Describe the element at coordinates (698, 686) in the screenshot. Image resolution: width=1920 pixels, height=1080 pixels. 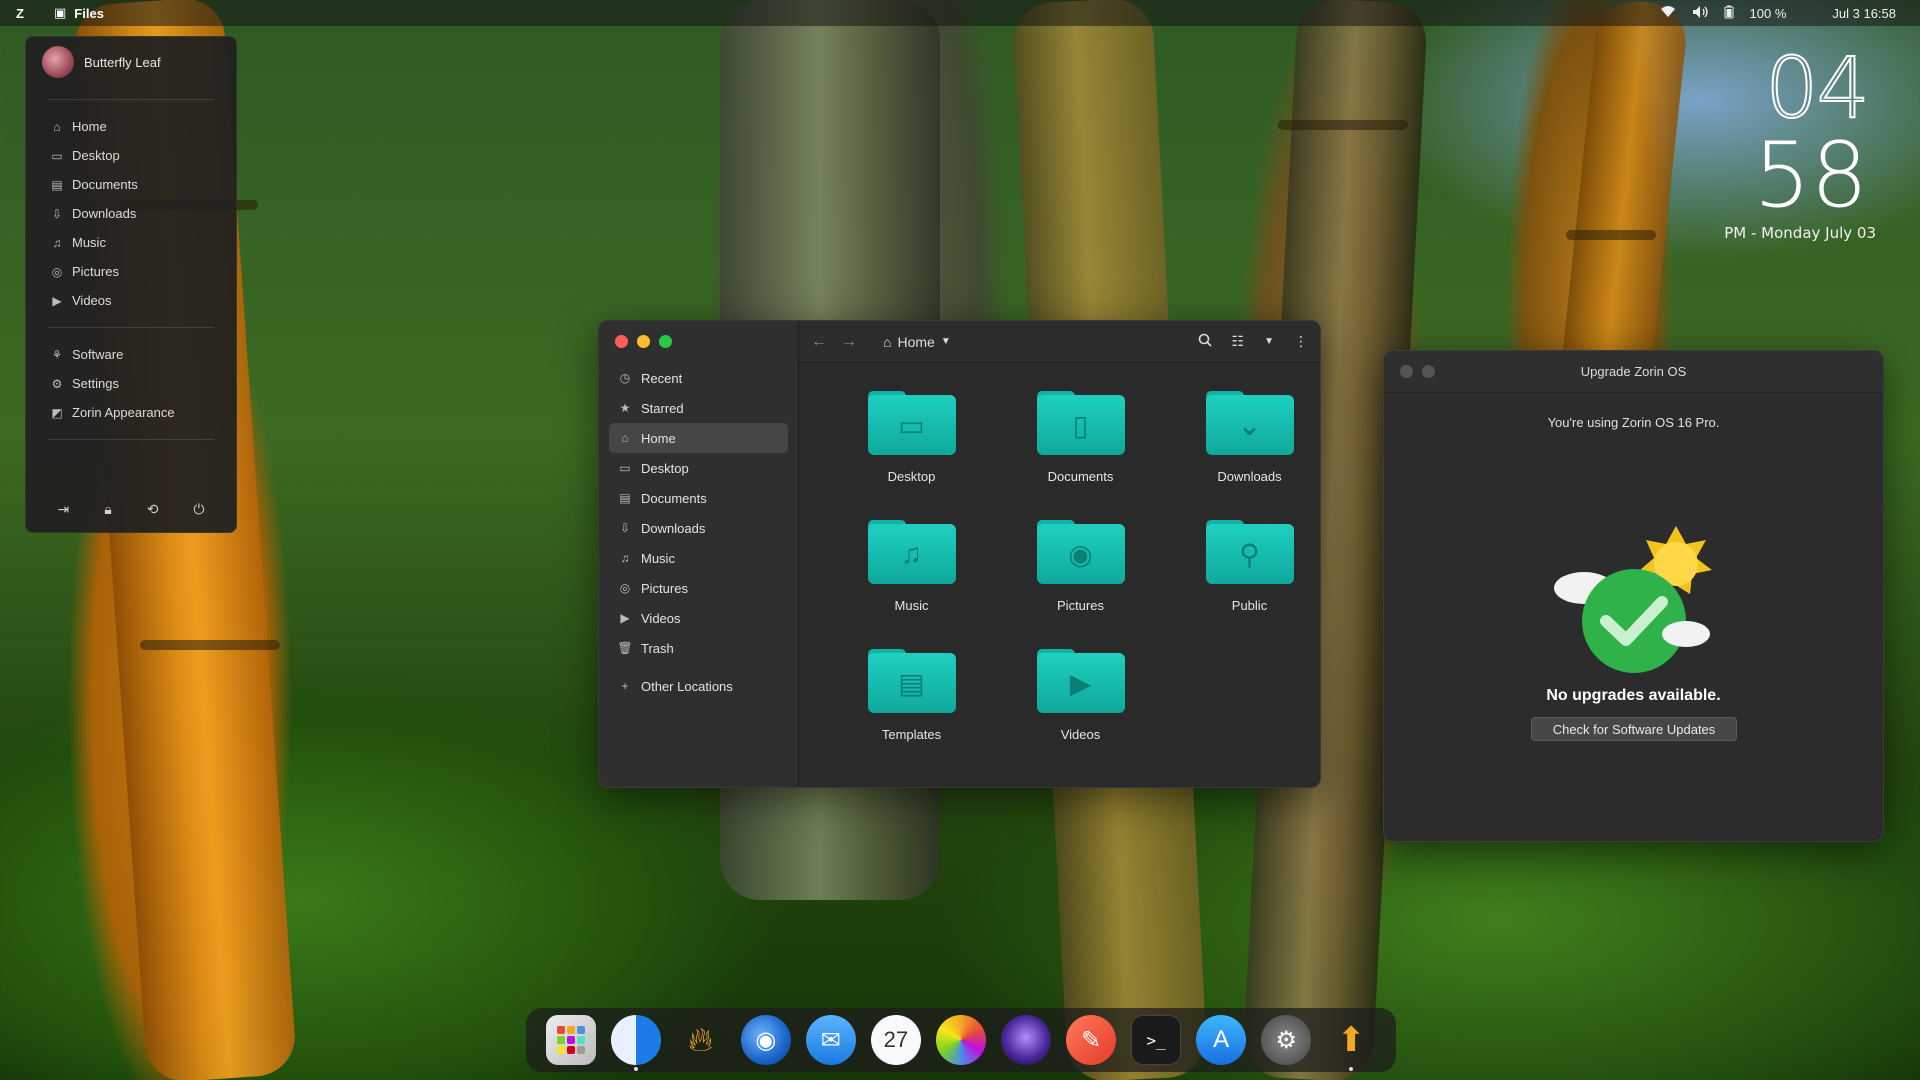
I see `sidebar-item-other-locations: + Other Locations` at that location.